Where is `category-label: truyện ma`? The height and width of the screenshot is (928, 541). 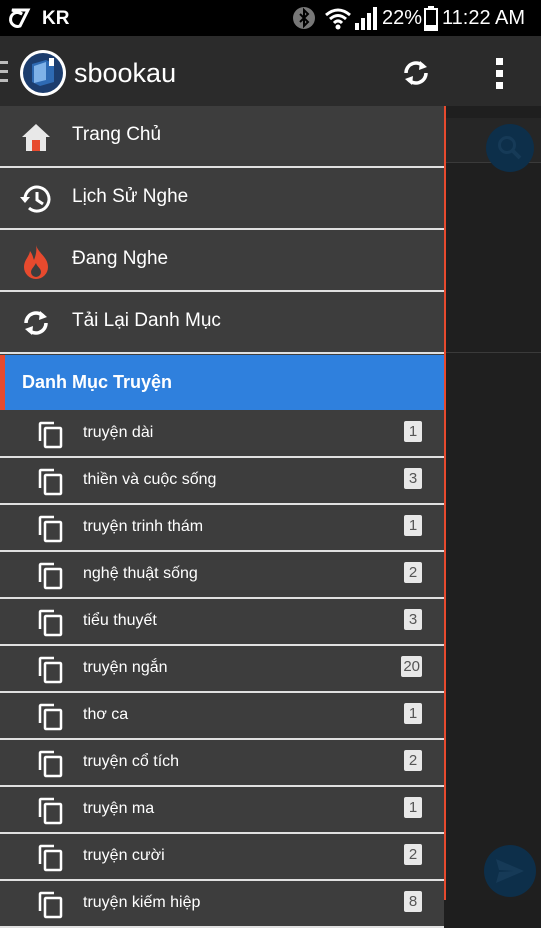
category-label: truyện ma is located at coordinates (119, 808).